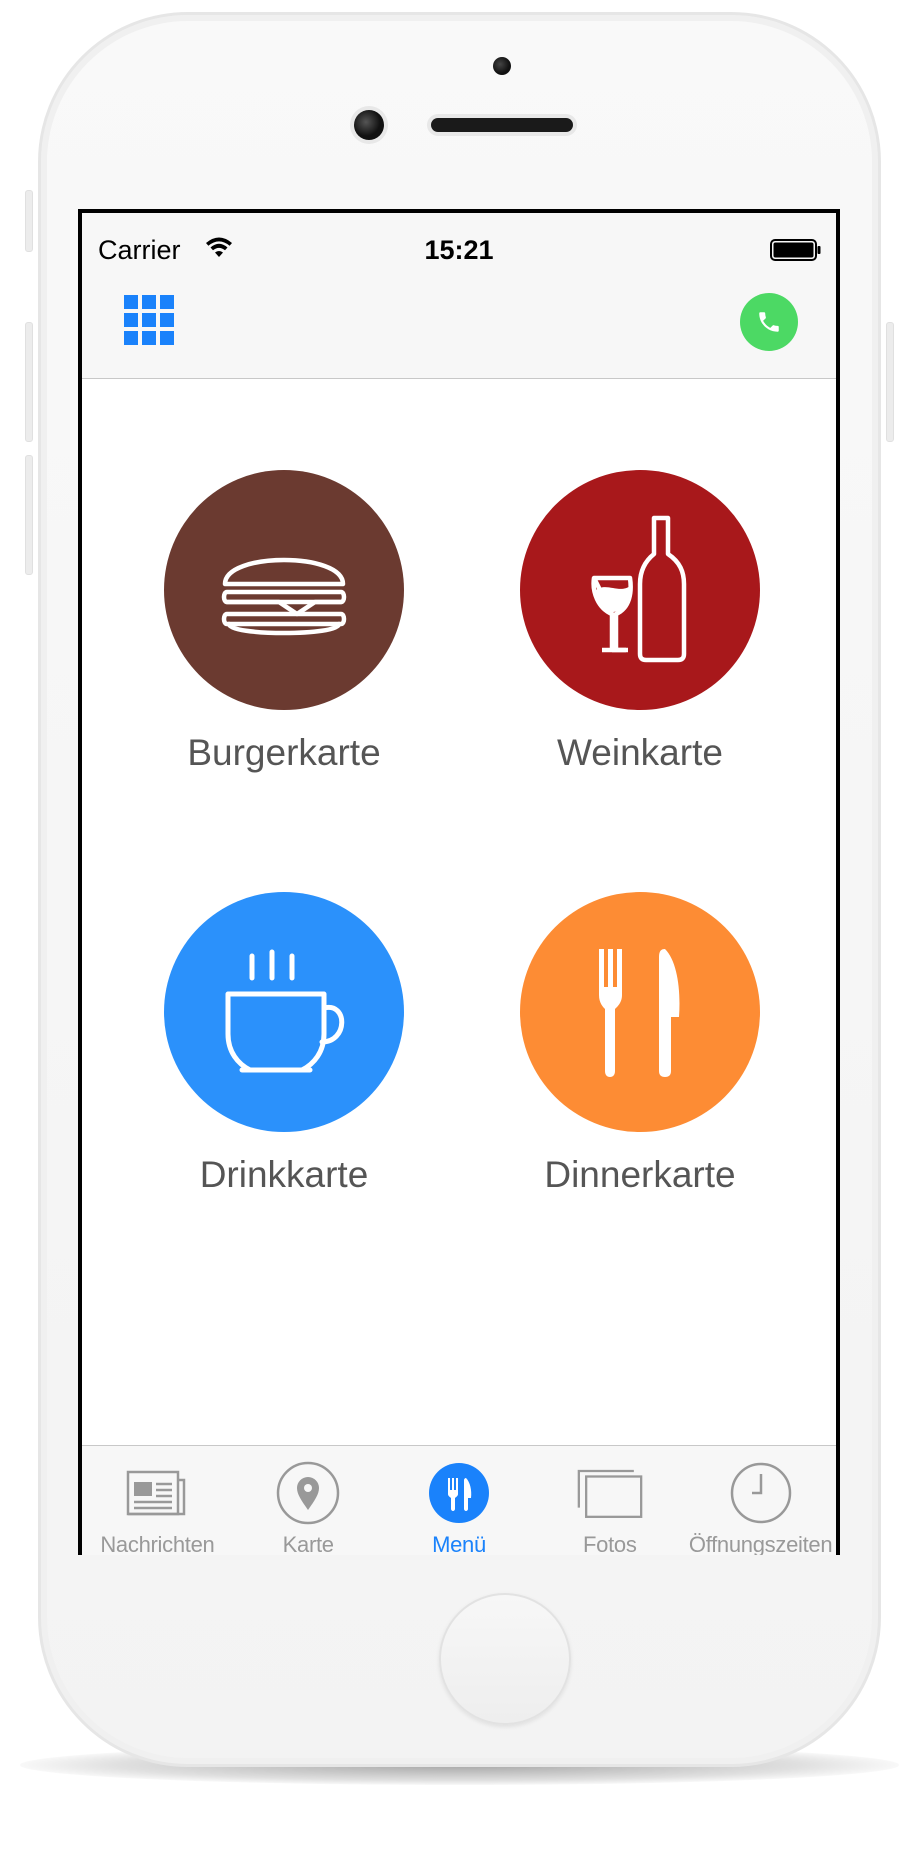 The height and width of the screenshot is (1855, 919). I want to click on tab-label: Fotos, so click(610, 1543).